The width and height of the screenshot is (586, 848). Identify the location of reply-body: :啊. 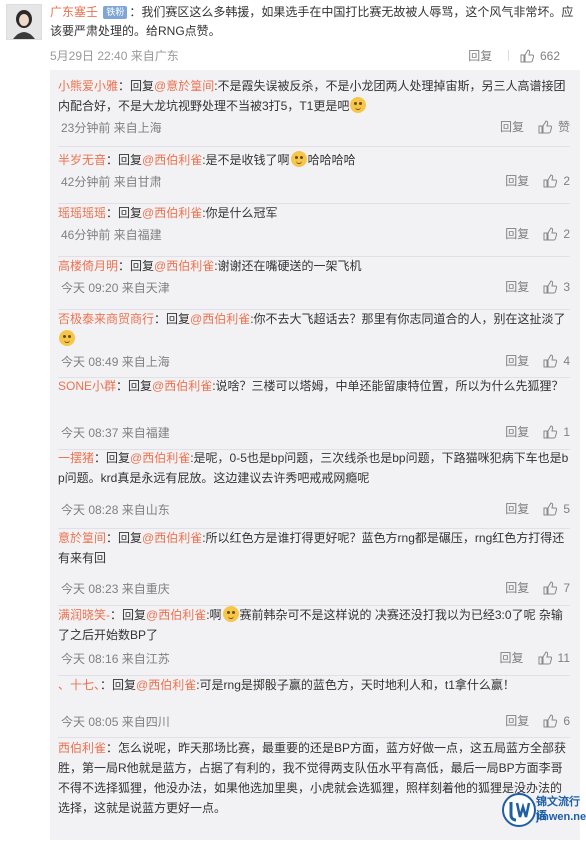
(214, 615).